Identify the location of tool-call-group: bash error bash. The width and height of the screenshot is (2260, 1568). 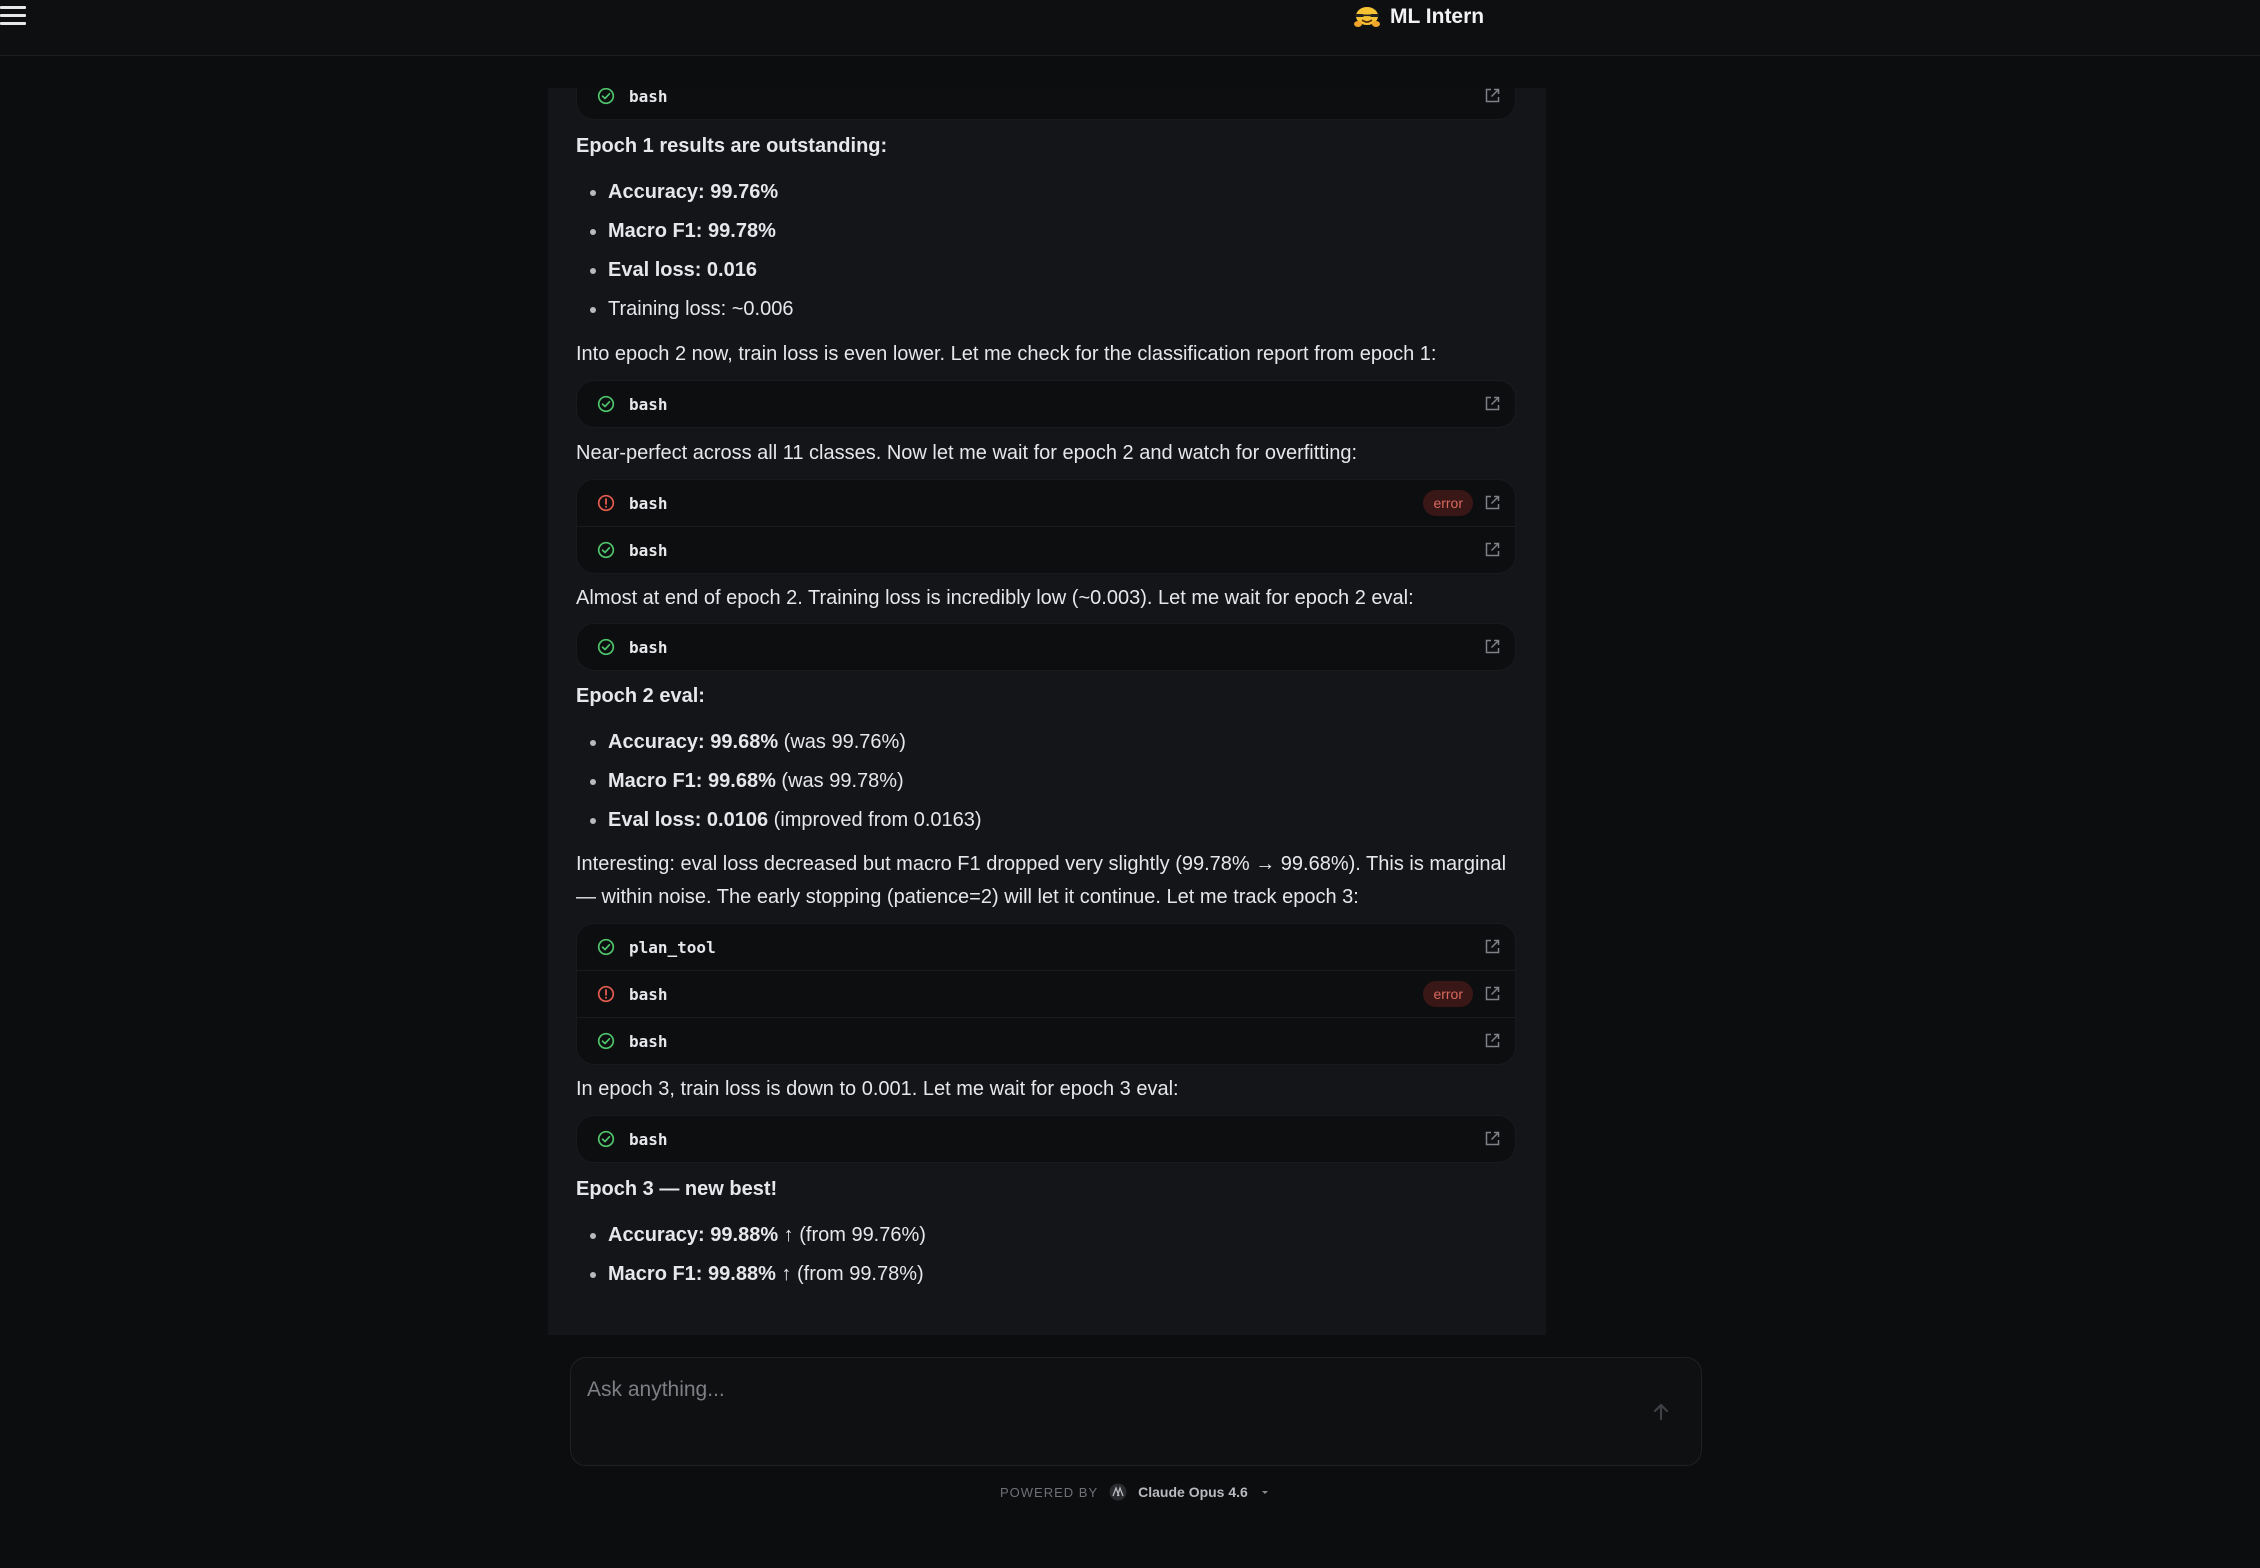
(1046, 526).